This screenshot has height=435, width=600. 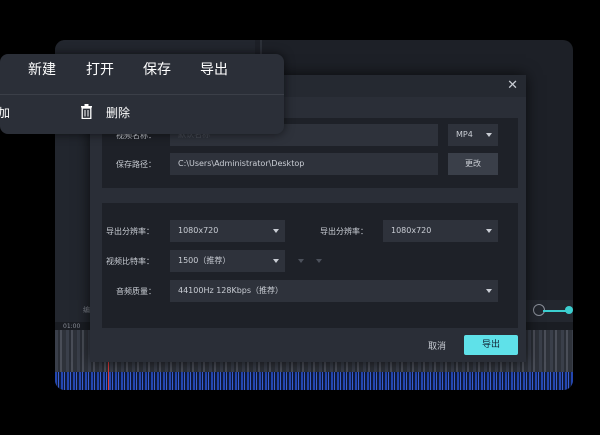 What do you see at coordinates (464, 134) in the screenshot?
I see `format-value: MP4` at bounding box center [464, 134].